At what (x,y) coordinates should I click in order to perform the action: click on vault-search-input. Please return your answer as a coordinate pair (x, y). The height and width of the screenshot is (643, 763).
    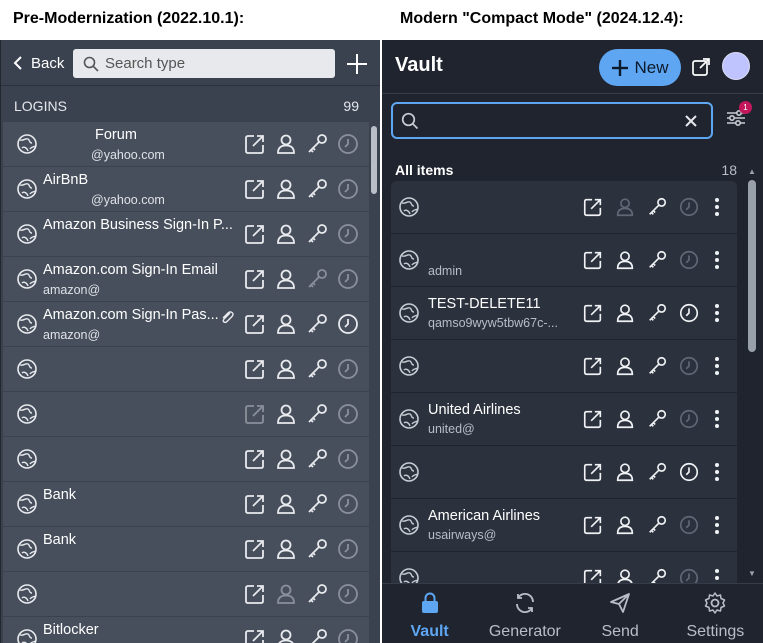
    Looking at the image, I should click on (552, 120).